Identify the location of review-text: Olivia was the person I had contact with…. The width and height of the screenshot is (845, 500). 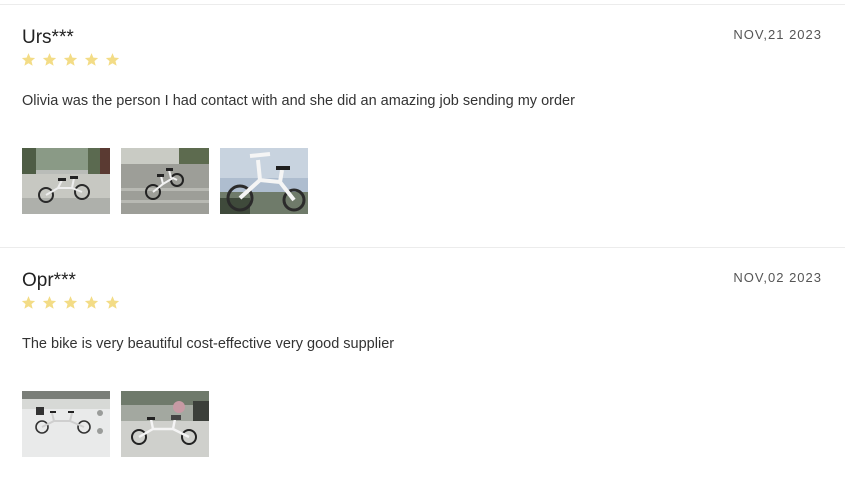
(298, 101).